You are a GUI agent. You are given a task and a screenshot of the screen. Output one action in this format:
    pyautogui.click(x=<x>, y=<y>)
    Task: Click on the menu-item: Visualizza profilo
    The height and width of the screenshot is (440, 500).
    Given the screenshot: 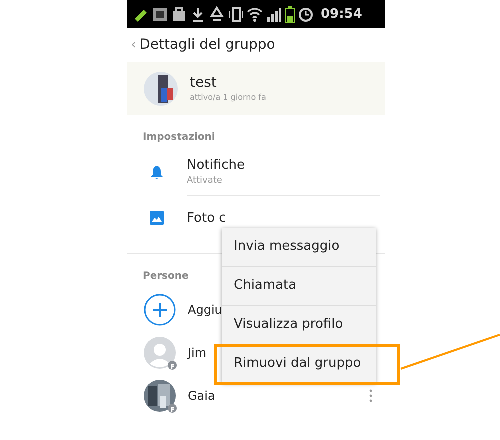 What is the action you would take?
    pyautogui.click(x=299, y=324)
    